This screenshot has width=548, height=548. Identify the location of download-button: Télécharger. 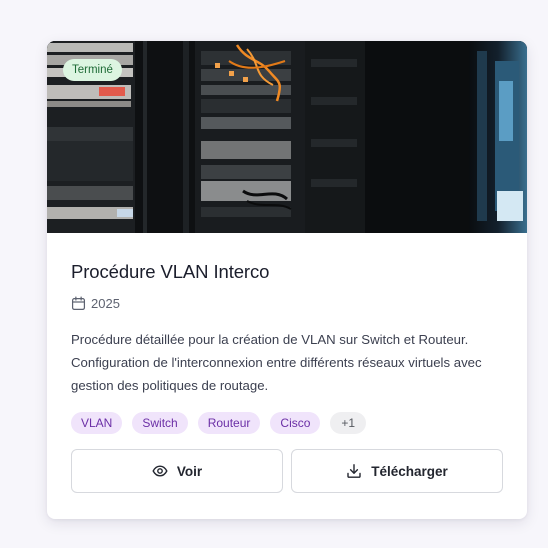
(397, 471).